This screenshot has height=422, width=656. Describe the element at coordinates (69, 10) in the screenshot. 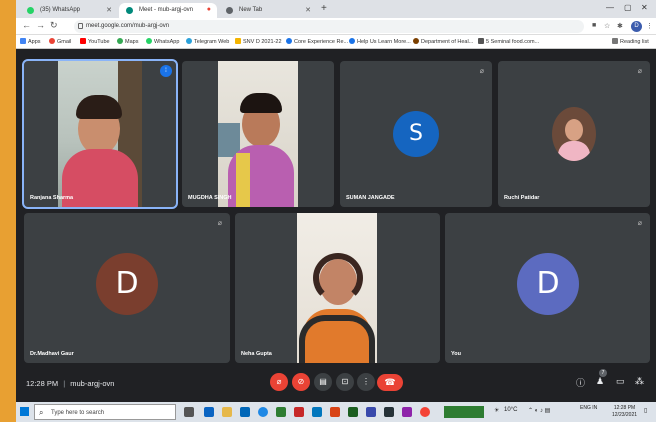

I see `tab-whatsapp: (35) WhatsApp ✕` at that location.